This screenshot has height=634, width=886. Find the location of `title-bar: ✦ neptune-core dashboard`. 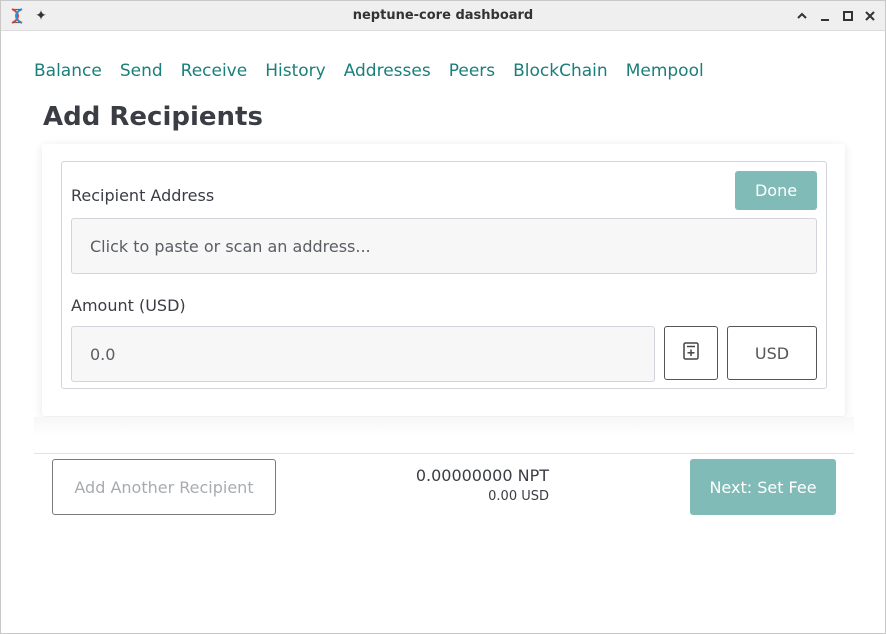

title-bar: ✦ neptune-core dashboard is located at coordinates (443, 16).